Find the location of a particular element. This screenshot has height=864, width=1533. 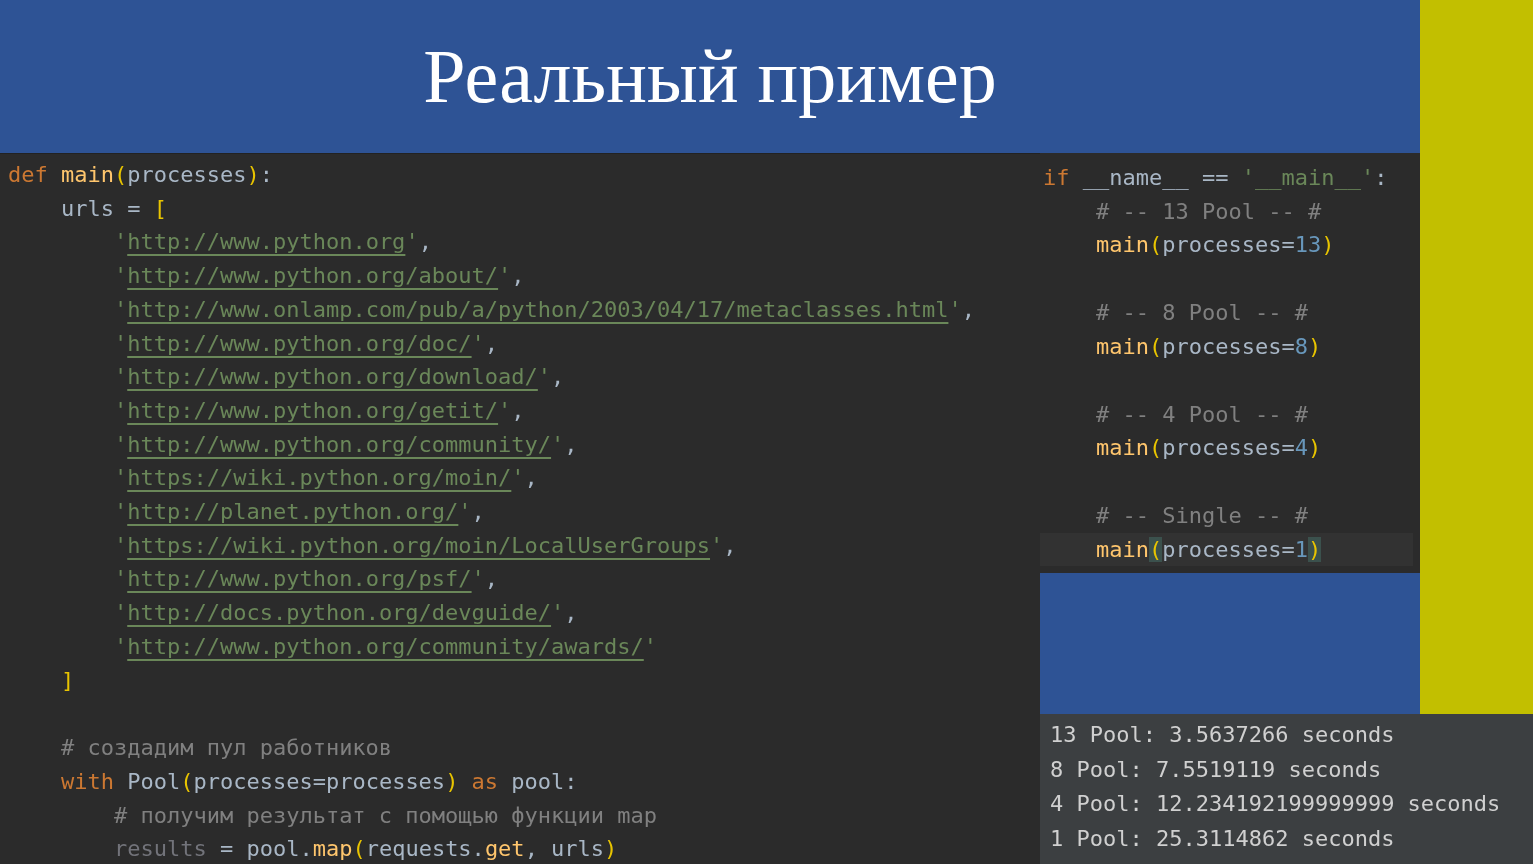

code-line: main(processes=8) is located at coordinates (1208, 346).